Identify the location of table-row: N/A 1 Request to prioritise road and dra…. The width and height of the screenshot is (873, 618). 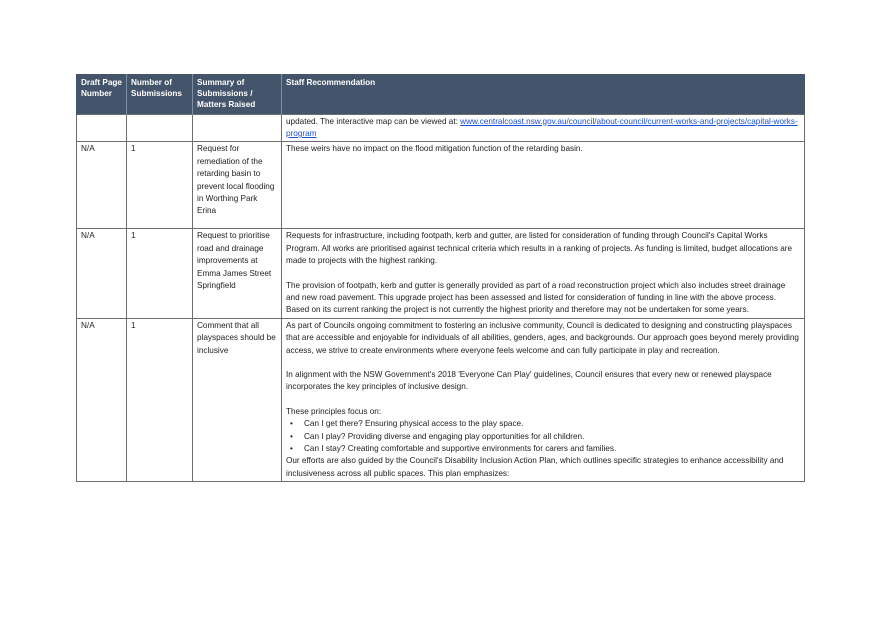
(440, 273).